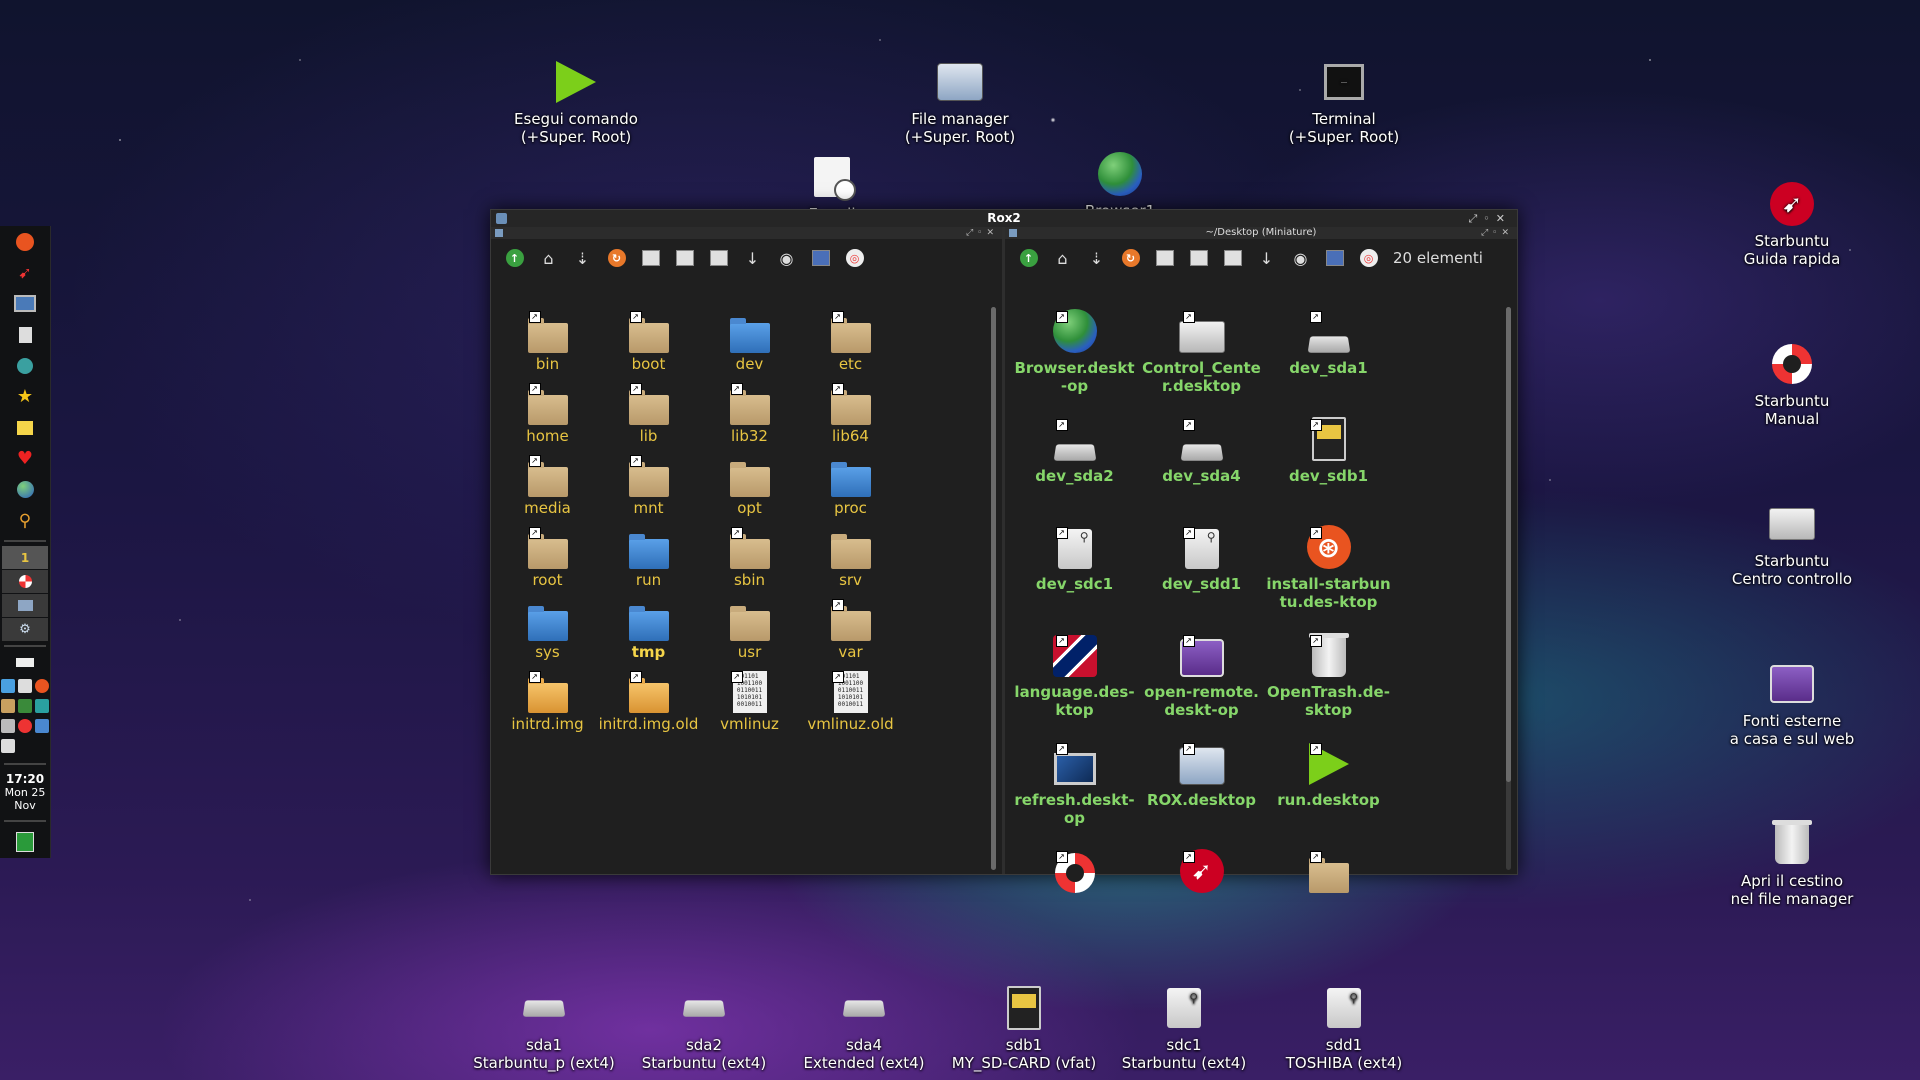  What do you see at coordinates (544, 1028) in the screenshot?
I see `desktop-drive-sda1: sda1 Starbuntu_p (ext4)` at bounding box center [544, 1028].